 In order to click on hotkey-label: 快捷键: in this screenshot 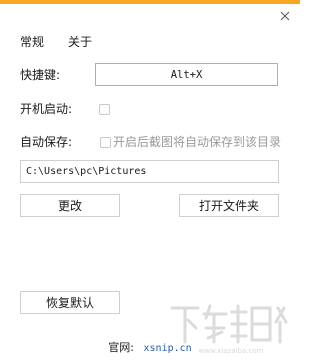, I will do `click(40, 75)`.